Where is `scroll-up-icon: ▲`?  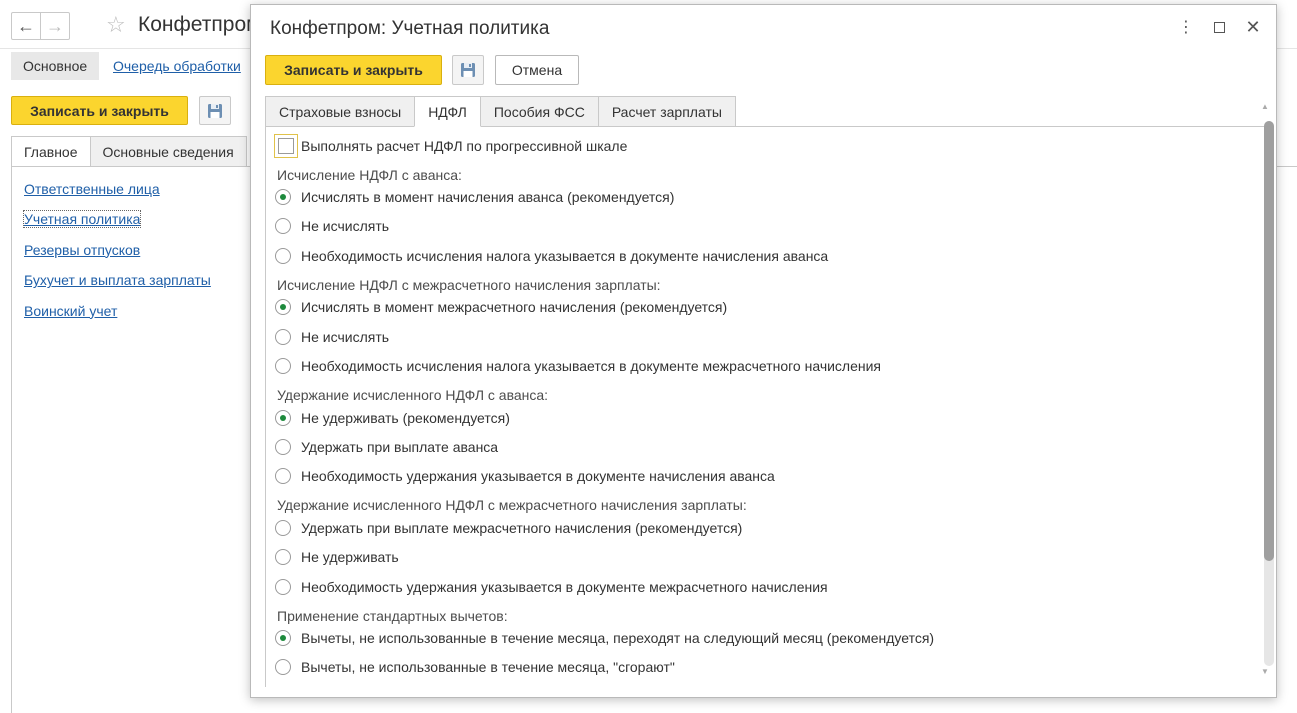
scroll-up-icon: ▲ is located at coordinates (1265, 106).